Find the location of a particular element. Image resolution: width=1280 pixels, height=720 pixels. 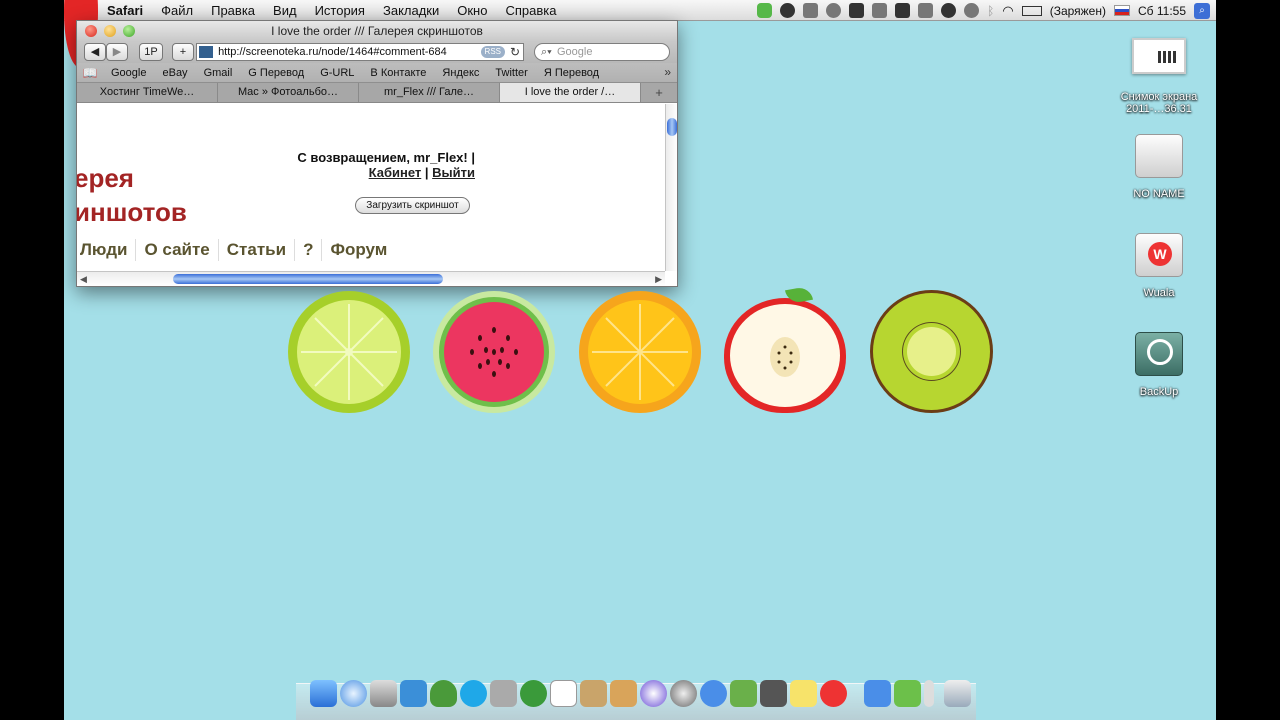

nav-help: ? is located at coordinates (308, 250).